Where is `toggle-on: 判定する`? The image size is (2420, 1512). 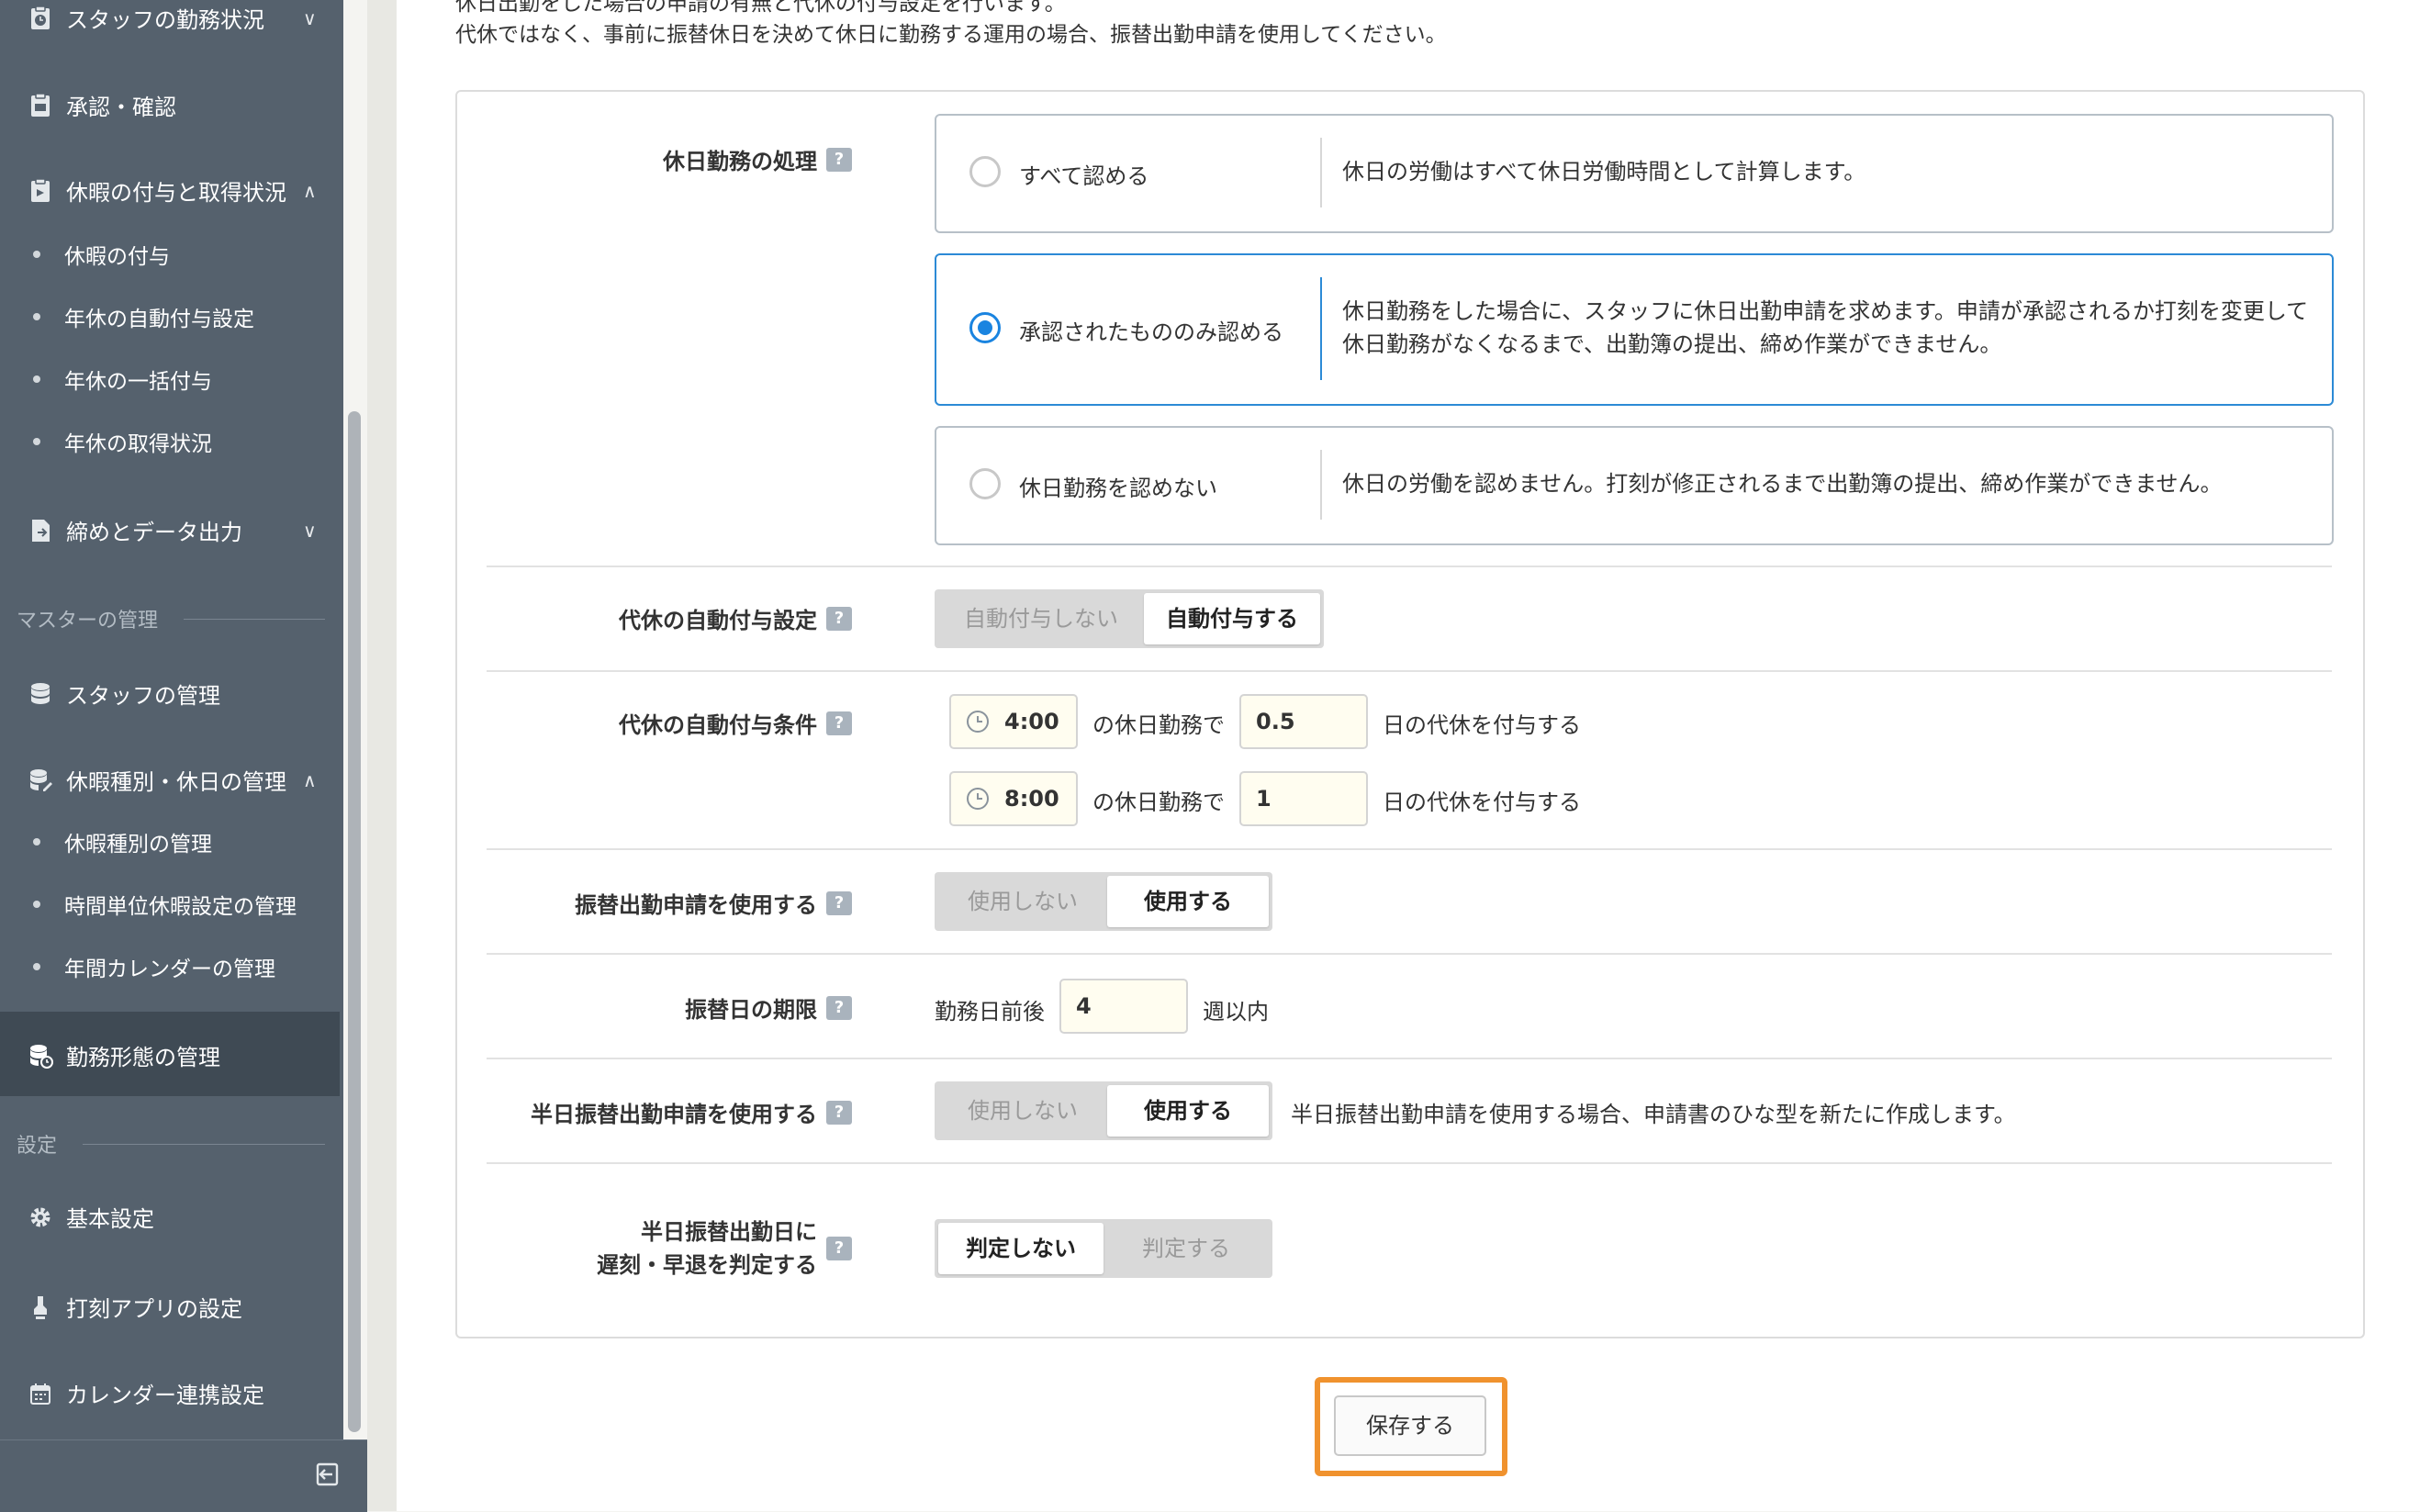 toggle-on: 判定する is located at coordinates (1186, 1248).